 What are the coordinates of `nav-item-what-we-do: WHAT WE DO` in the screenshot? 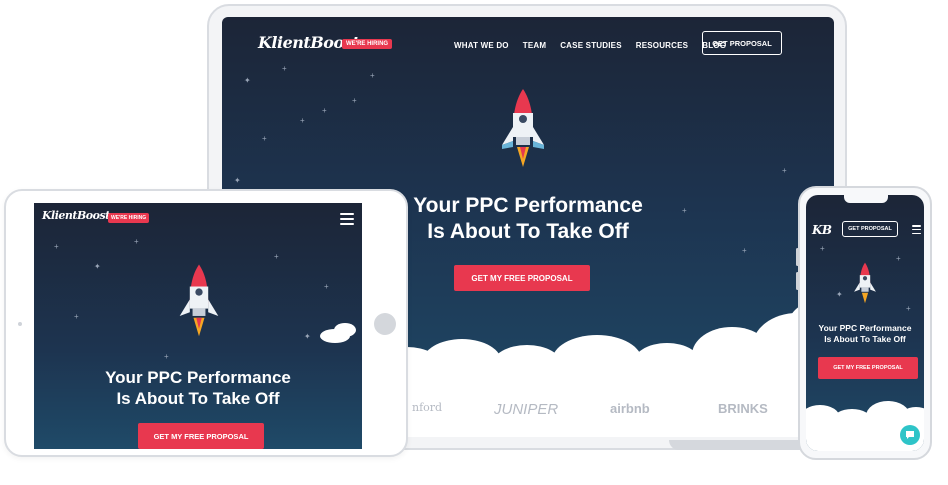 It's located at (481, 45).